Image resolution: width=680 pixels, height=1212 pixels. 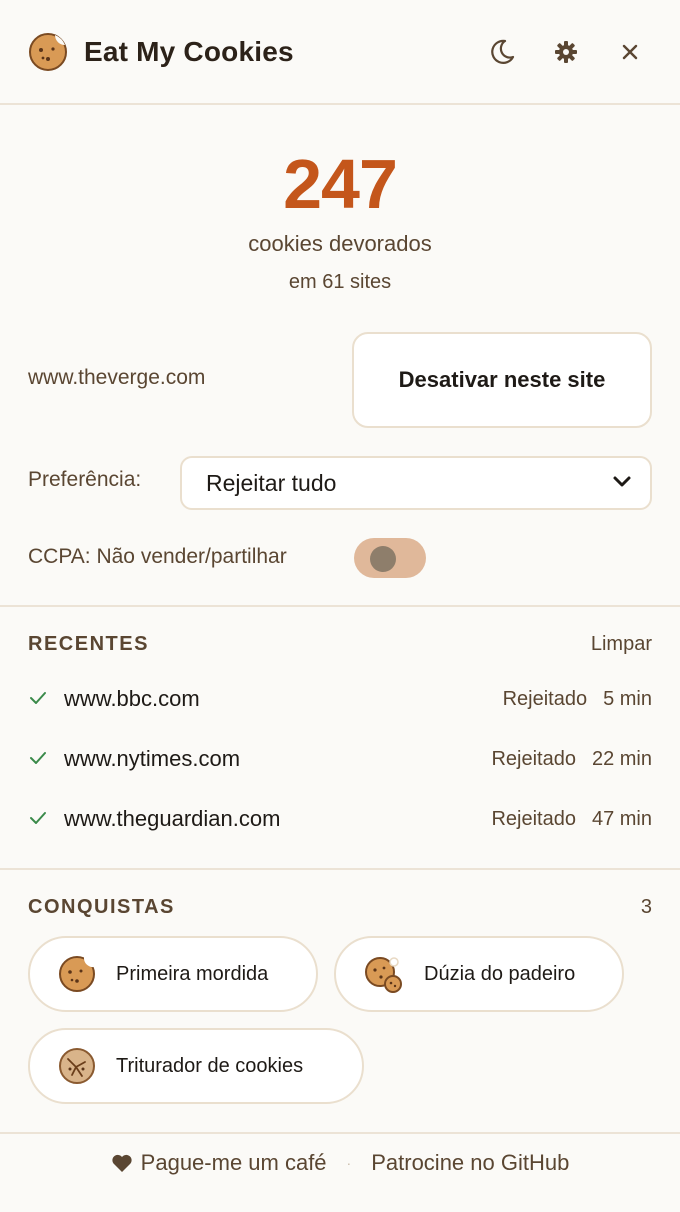 I want to click on recent-status: Rejeitado 47 min, so click(x=571, y=819).